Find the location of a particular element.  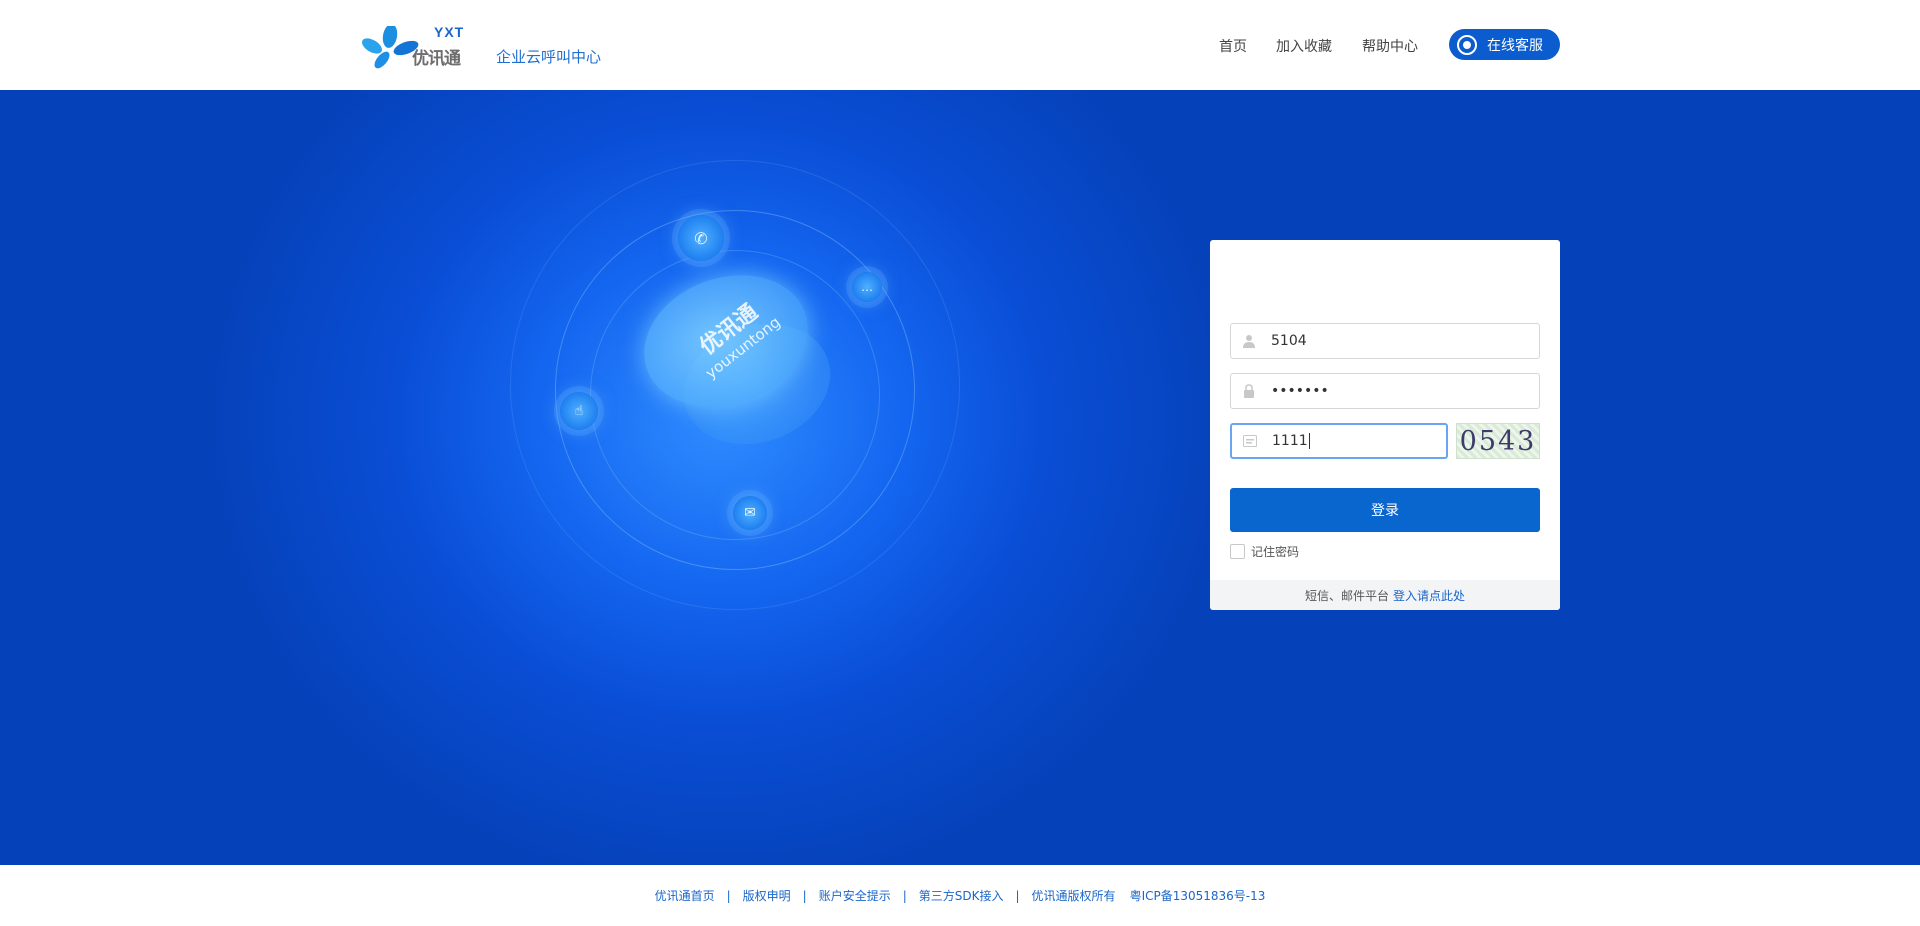

captcha-icon is located at coordinates (1250, 441).